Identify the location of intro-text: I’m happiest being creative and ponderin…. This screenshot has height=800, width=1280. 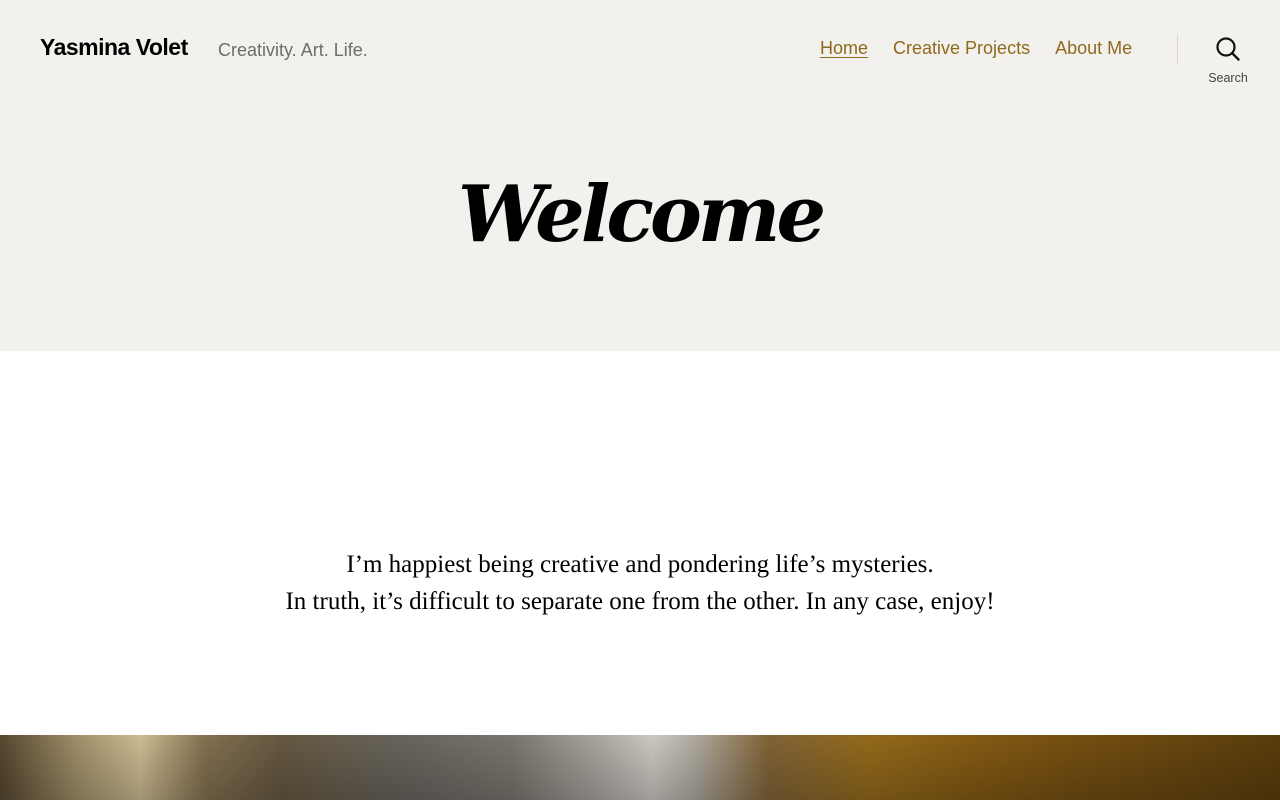
(640, 583).